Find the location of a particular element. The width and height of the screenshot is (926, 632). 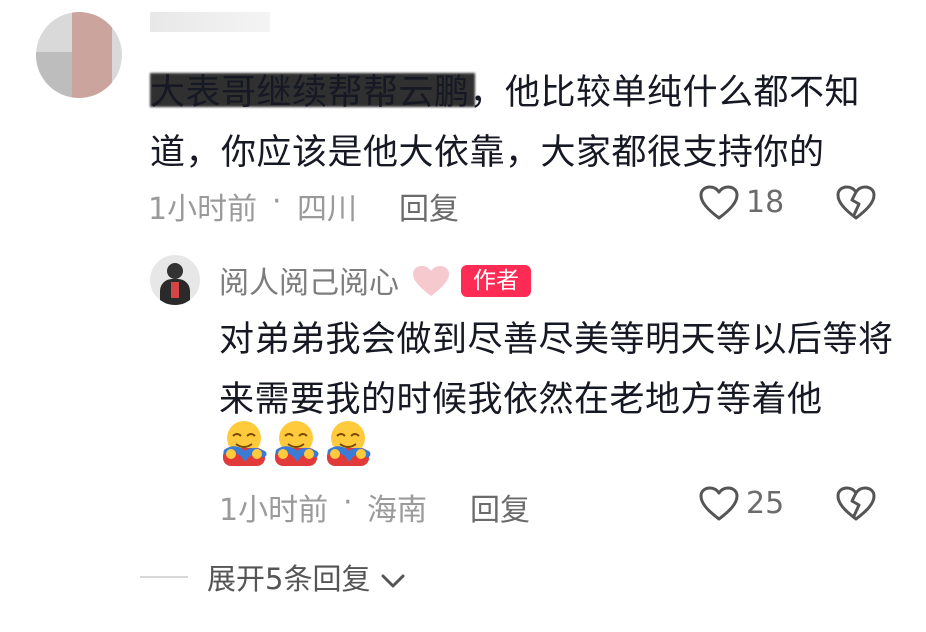

comment-like-button is located at coordinates (719, 205).